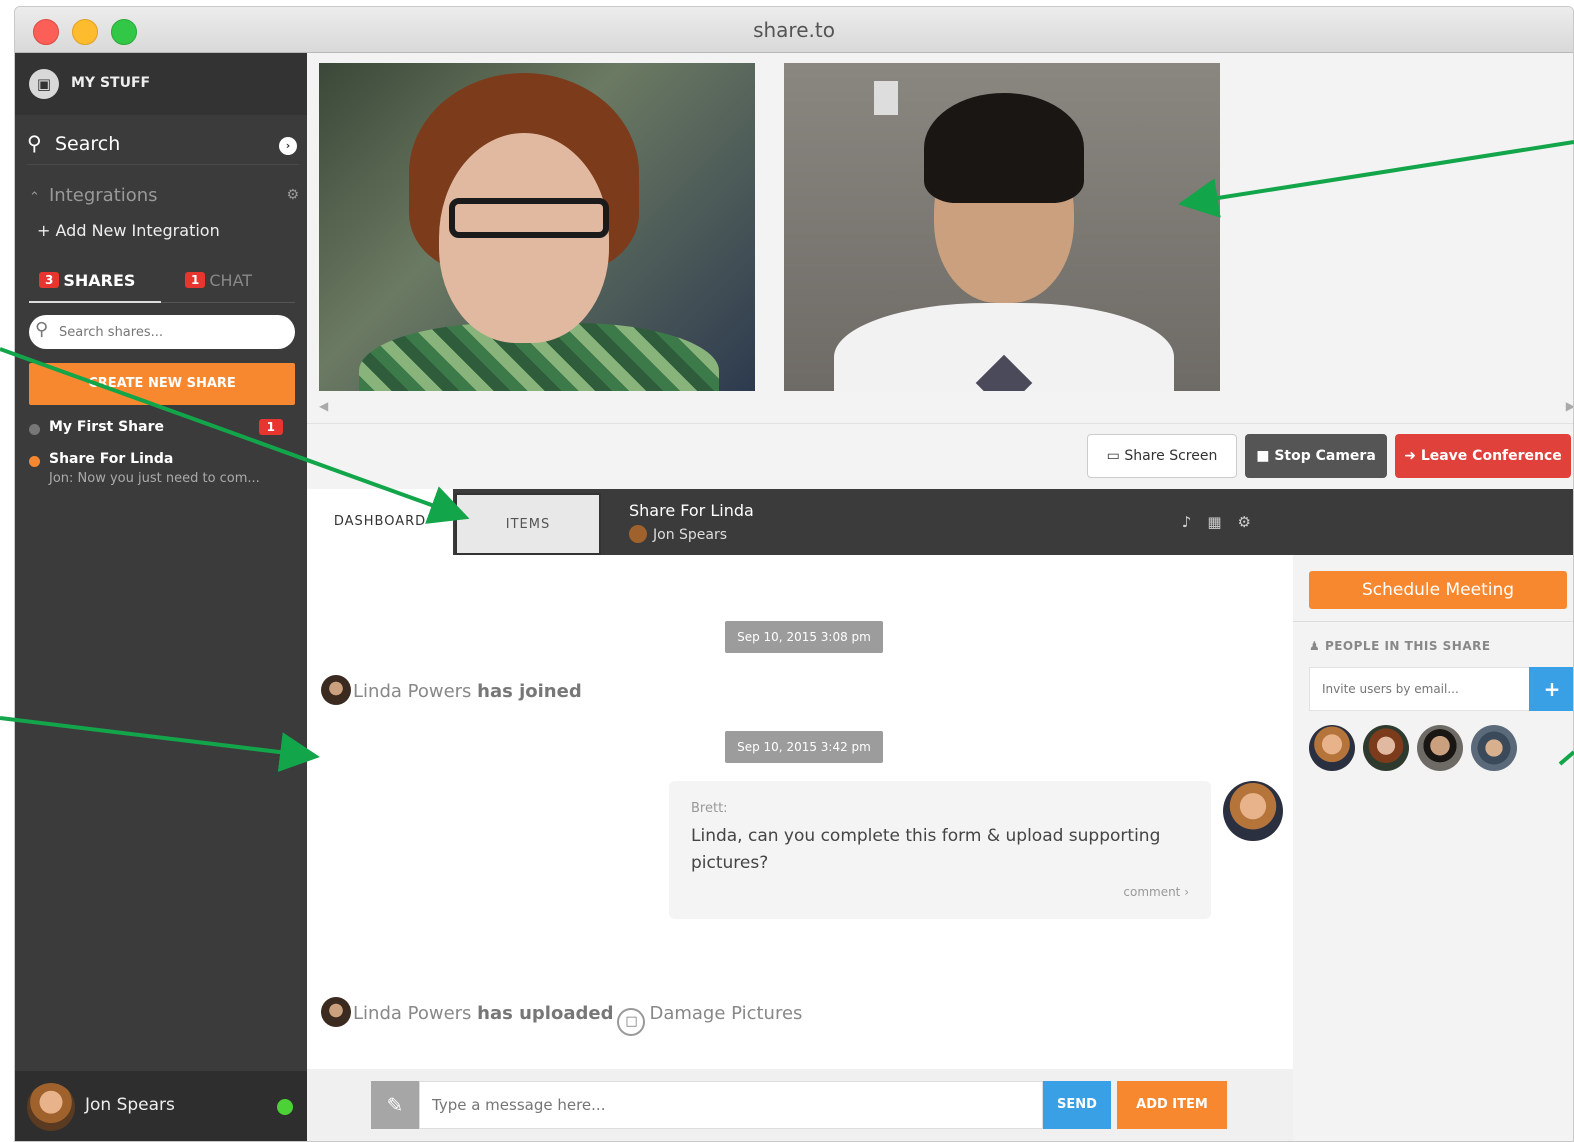 This screenshot has height=1142, width=1574. I want to click on my-stuff-label: MY STUFF, so click(111, 83).